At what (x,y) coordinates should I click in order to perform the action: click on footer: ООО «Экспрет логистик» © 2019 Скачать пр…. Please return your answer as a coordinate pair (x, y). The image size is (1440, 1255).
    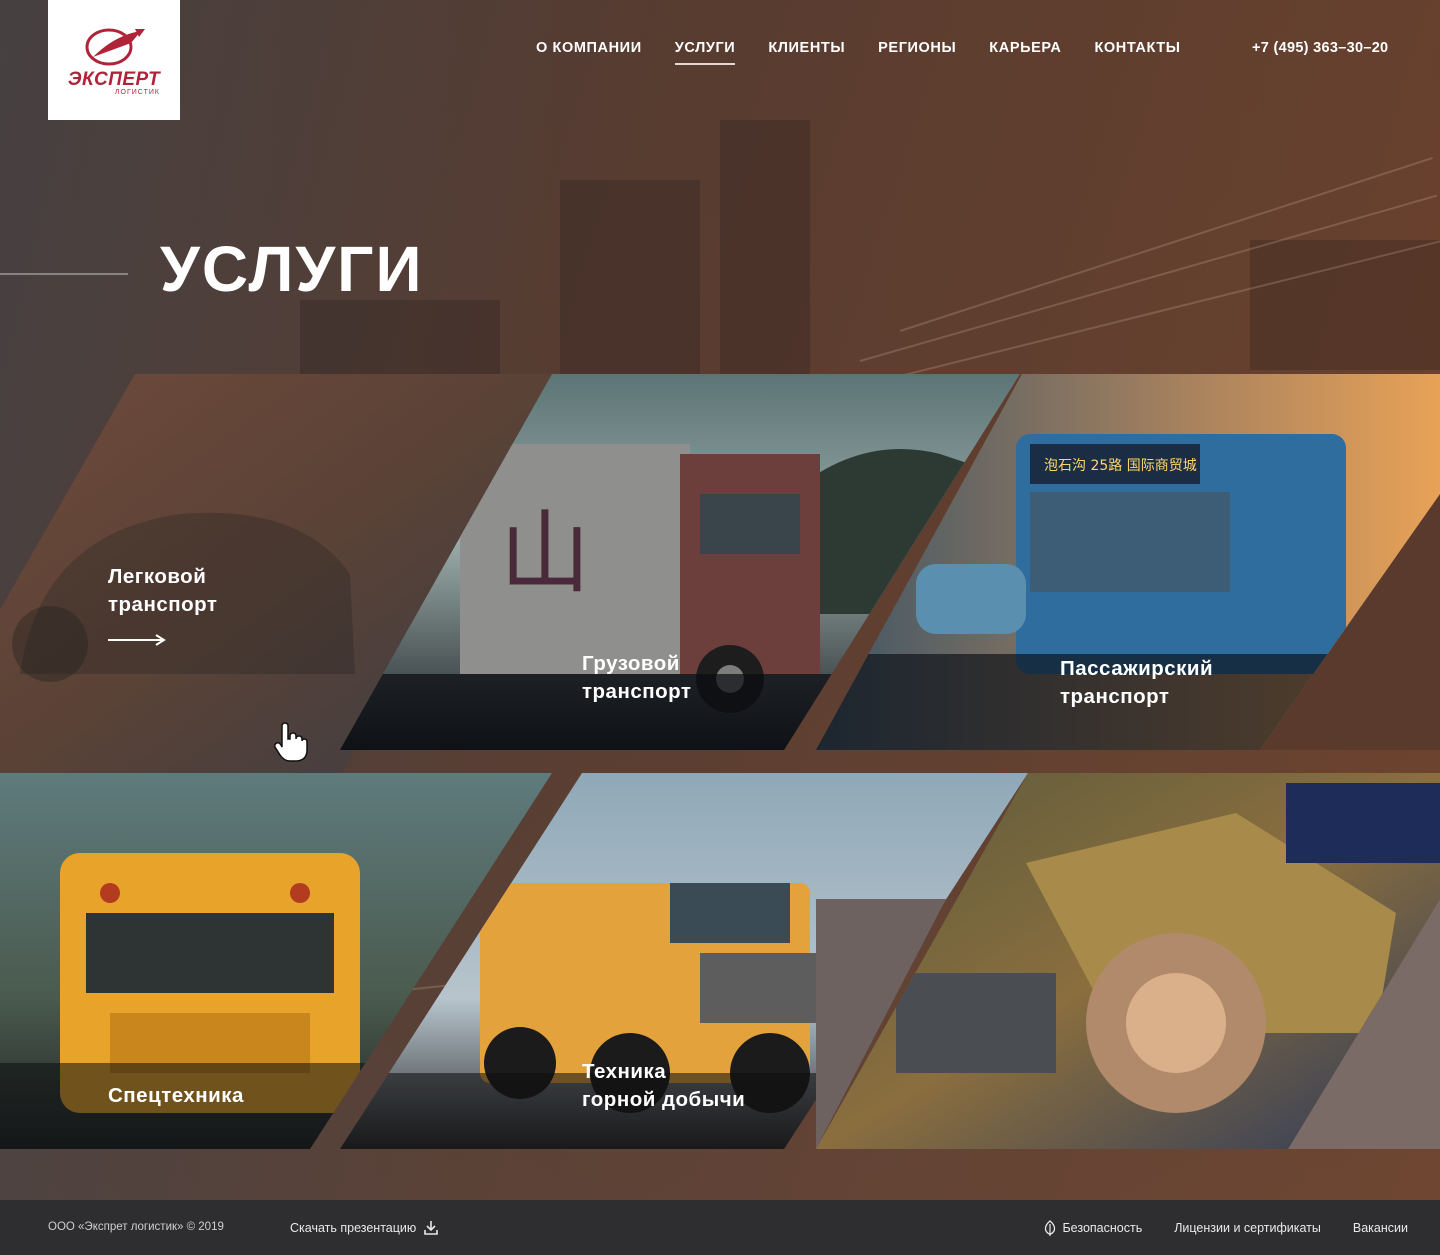
    Looking at the image, I should click on (720, 1227).